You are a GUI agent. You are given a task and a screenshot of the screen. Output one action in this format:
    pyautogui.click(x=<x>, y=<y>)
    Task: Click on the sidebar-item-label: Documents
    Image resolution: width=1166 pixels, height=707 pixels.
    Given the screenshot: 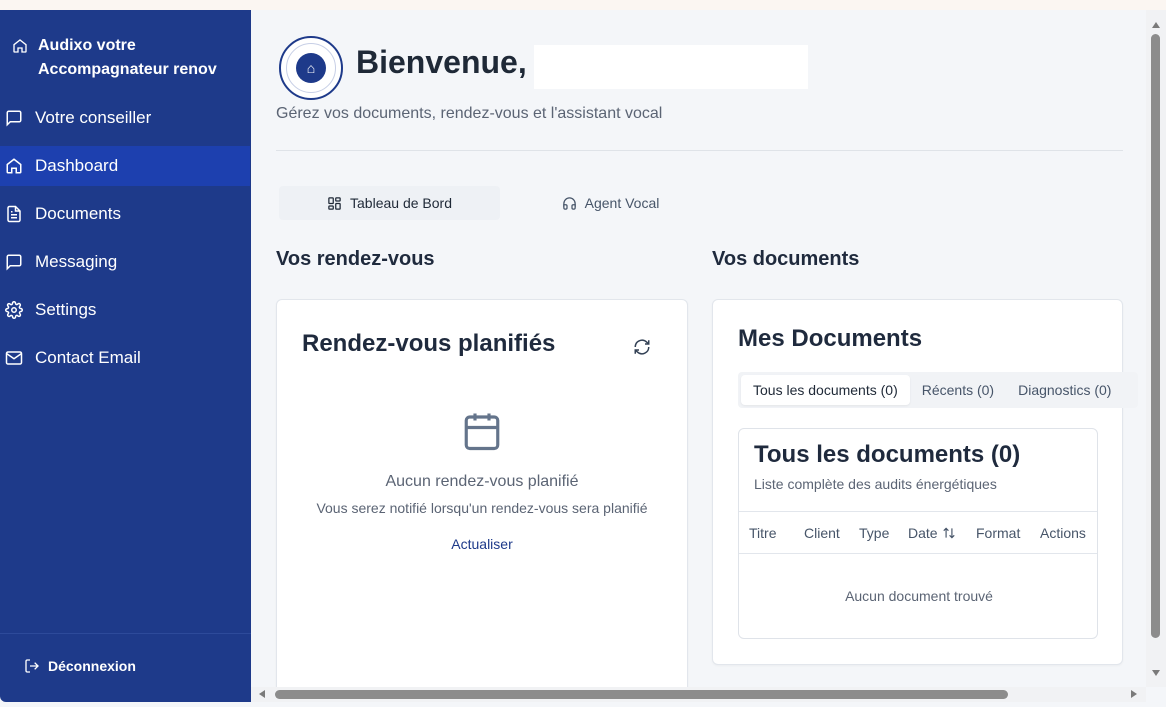 What is the action you would take?
    pyautogui.click(x=78, y=213)
    